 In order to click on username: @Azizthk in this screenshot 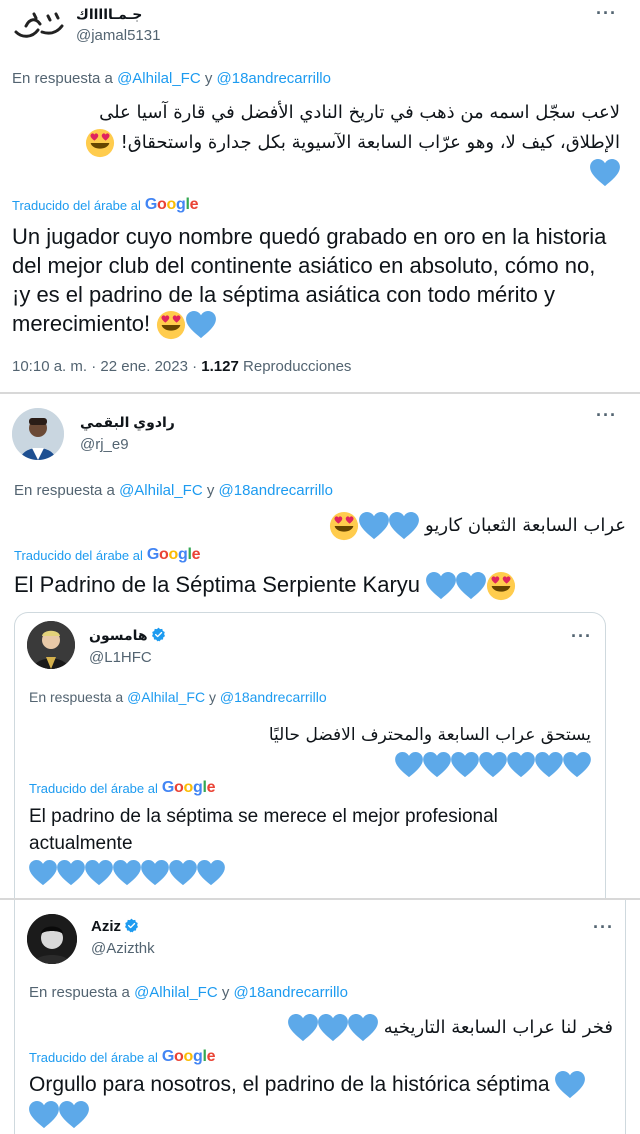, I will do `click(123, 948)`.